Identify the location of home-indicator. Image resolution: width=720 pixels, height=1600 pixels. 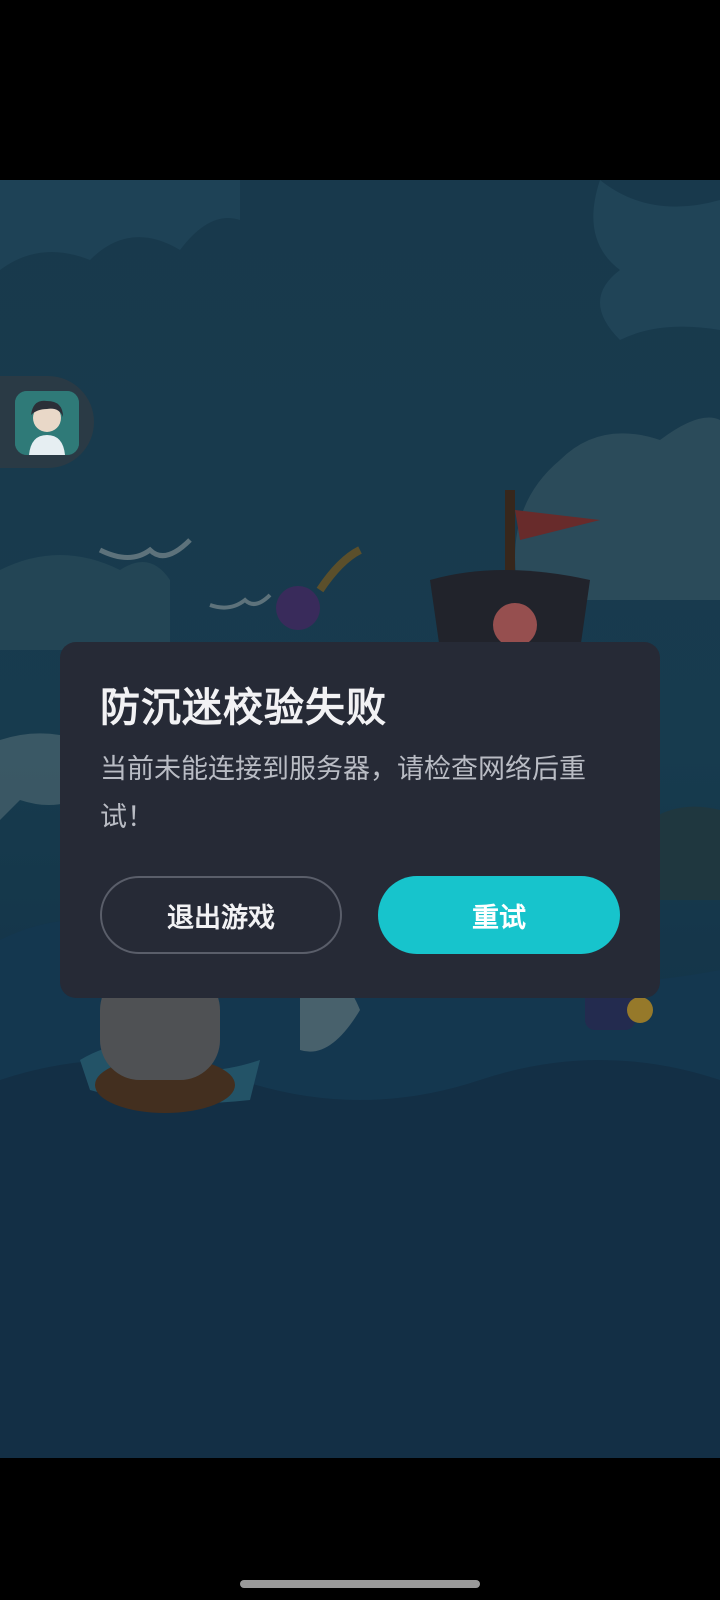
(360, 1584).